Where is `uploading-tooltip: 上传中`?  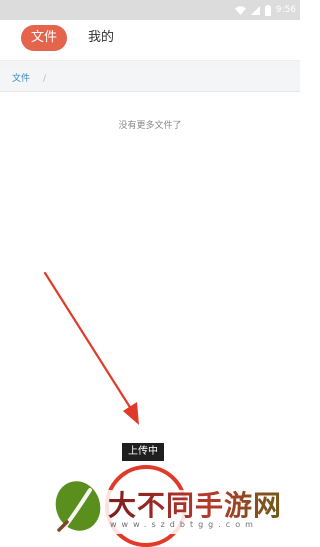 uploading-tooltip: 上传中 is located at coordinates (143, 452).